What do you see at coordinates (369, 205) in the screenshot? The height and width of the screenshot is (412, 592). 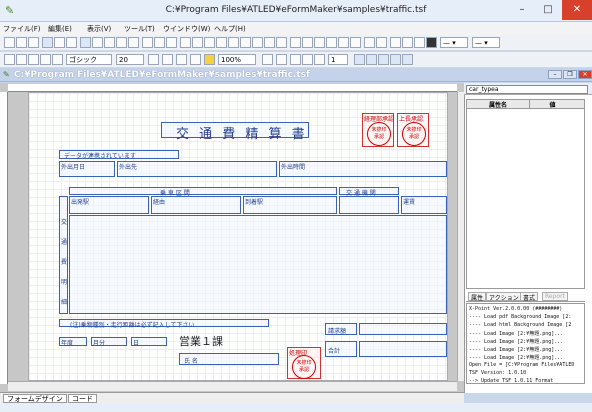 I see `transport-field` at bounding box center [369, 205].